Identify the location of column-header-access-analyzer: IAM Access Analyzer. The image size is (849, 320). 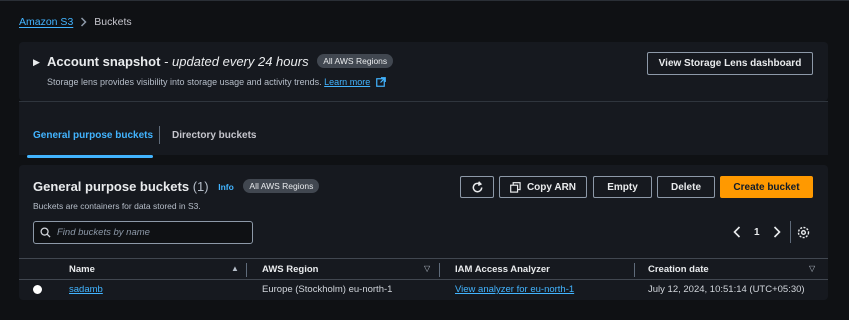
(502, 269).